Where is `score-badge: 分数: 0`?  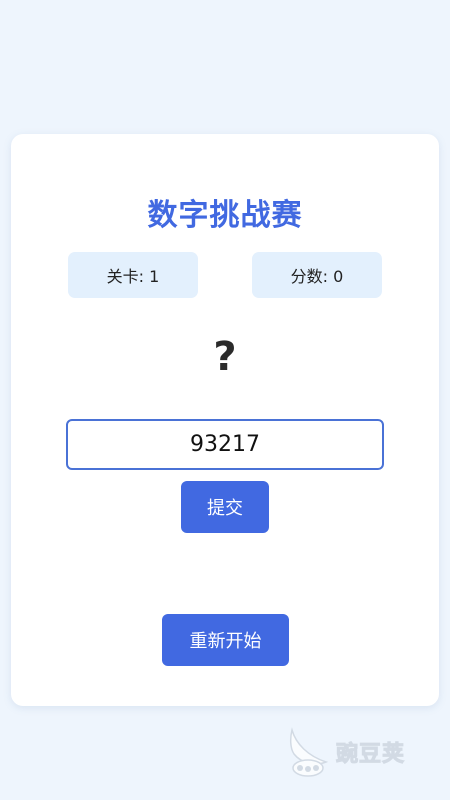 score-badge: 分数: 0 is located at coordinates (317, 275).